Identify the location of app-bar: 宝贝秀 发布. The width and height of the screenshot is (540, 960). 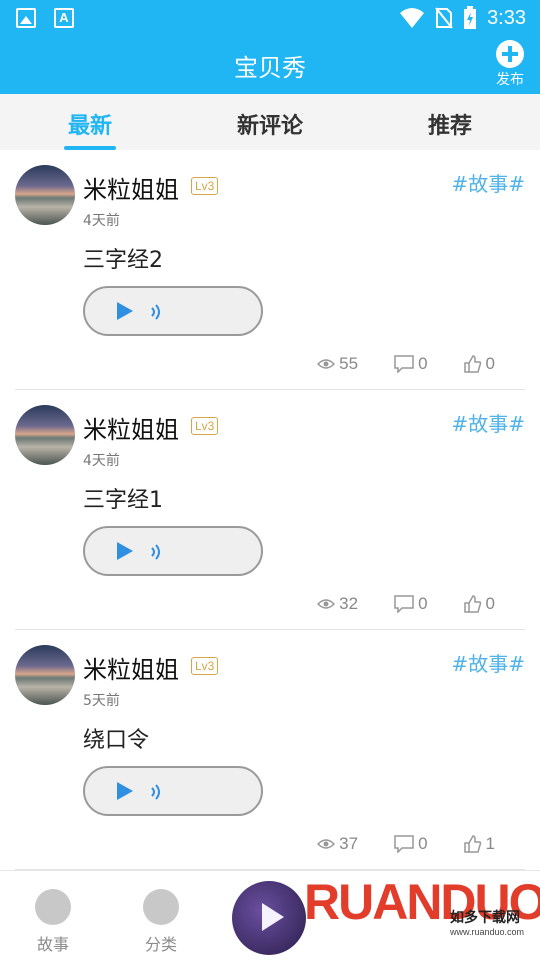
(270, 65).